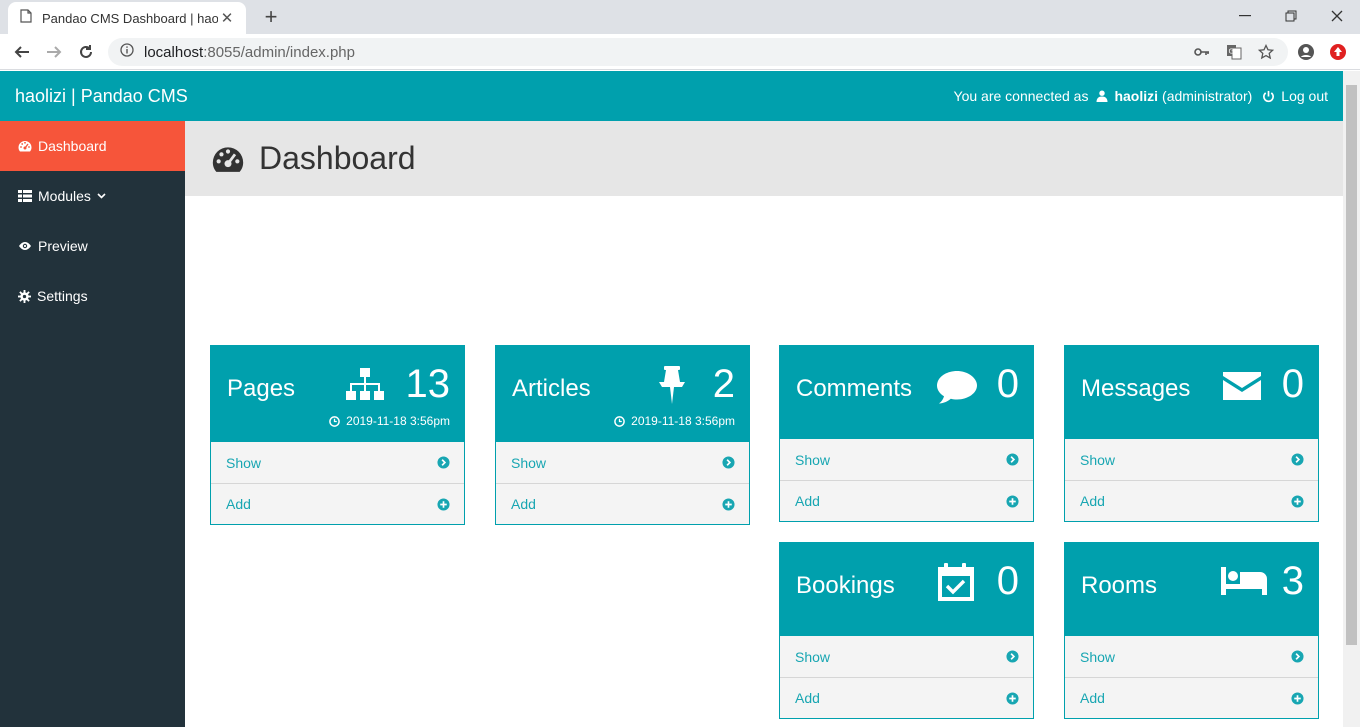 The height and width of the screenshot is (727, 1360). I want to click on card-header: Comments 0, so click(906, 392).